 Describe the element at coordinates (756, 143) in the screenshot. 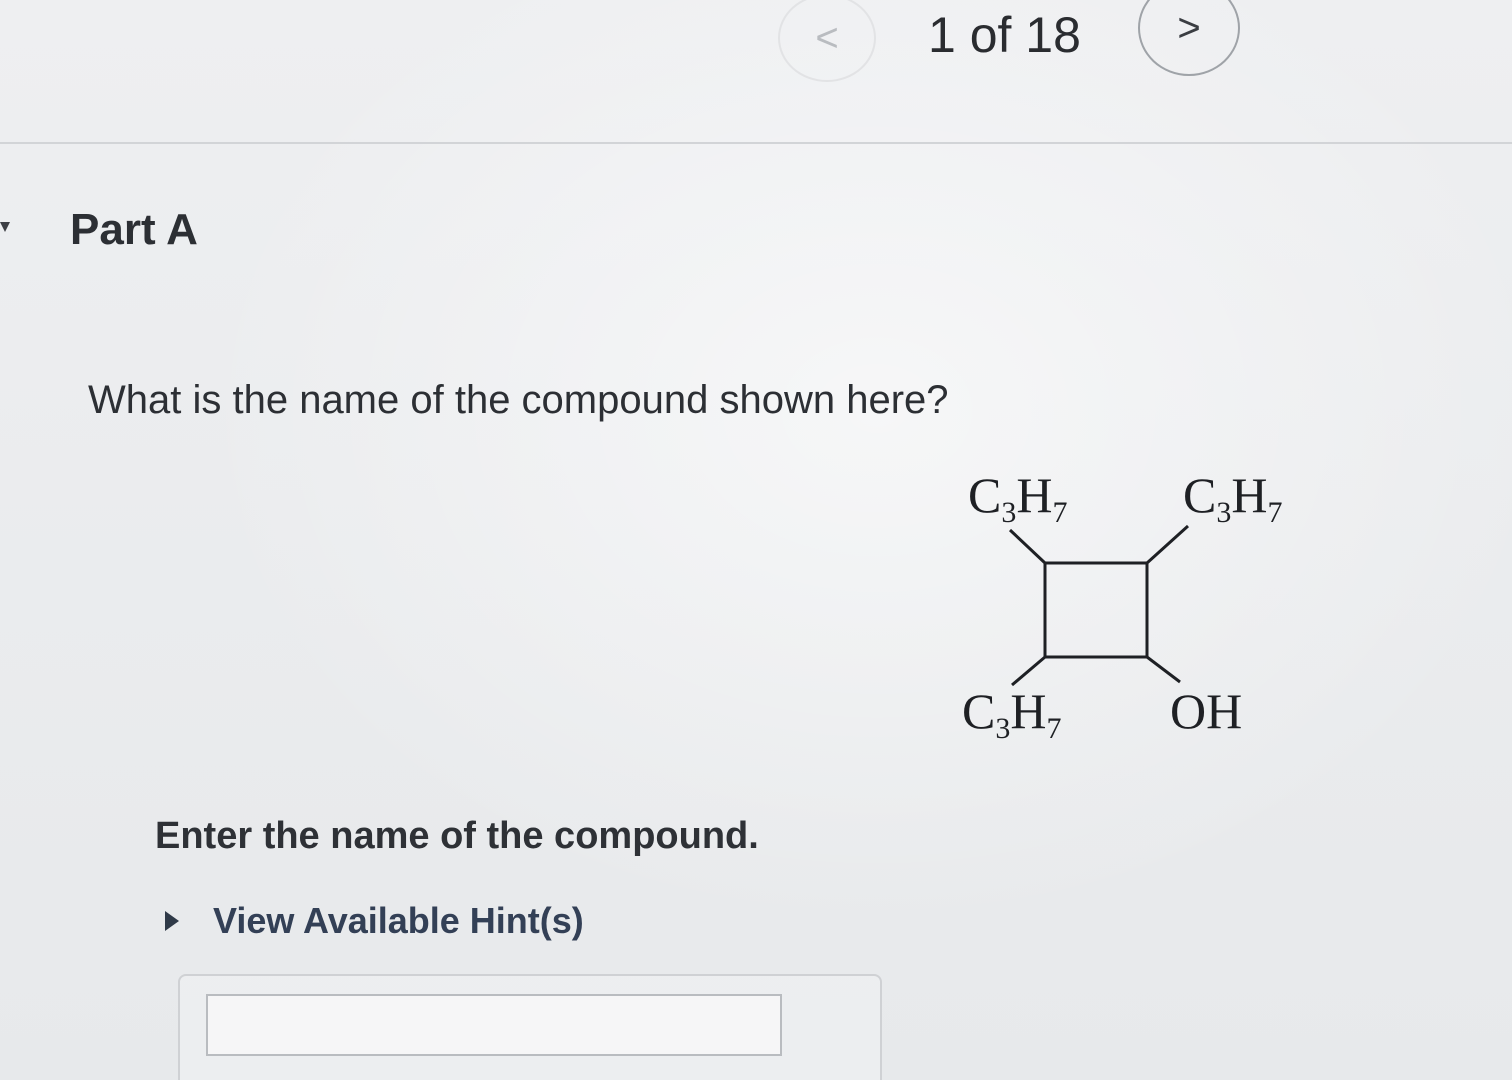

I see `header-divider` at that location.